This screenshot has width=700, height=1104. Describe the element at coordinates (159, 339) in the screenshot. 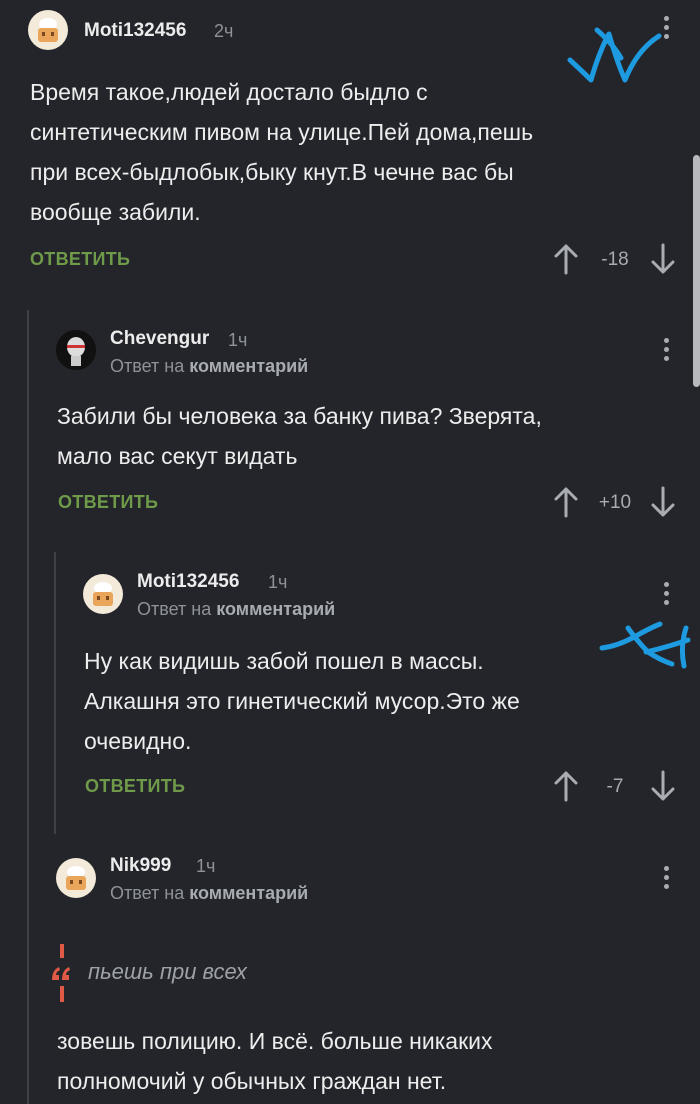

I see `username: Chevengur` at that location.